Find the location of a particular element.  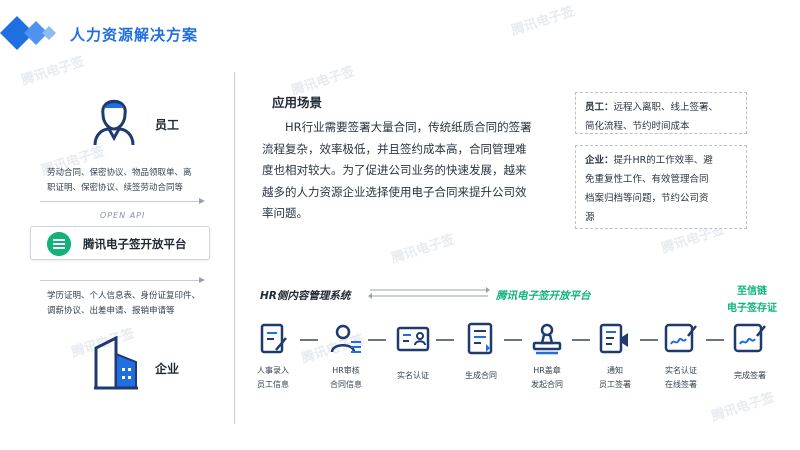

employee-docs: 劳动合同、保密协议、物品领取单、离 职证明、保密协议、续签劳动合同等 is located at coordinates (119, 181).